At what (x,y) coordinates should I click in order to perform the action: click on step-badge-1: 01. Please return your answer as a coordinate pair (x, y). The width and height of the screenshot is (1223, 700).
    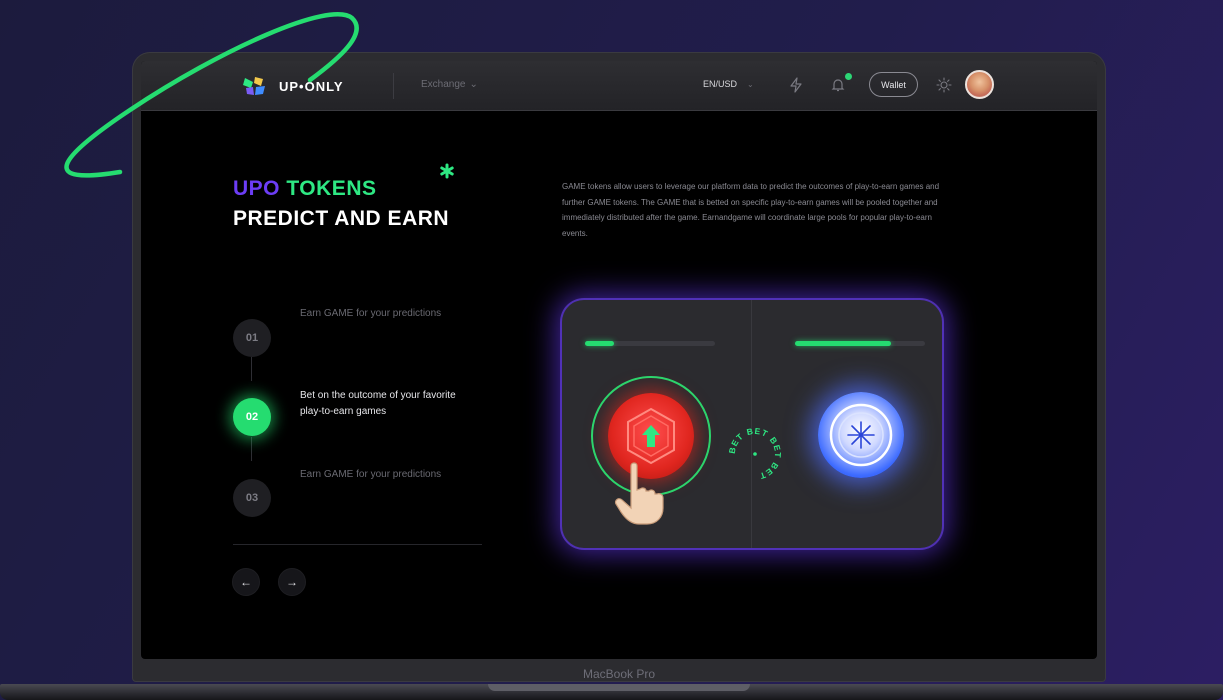
    Looking at the image, I should click on (252, 338).